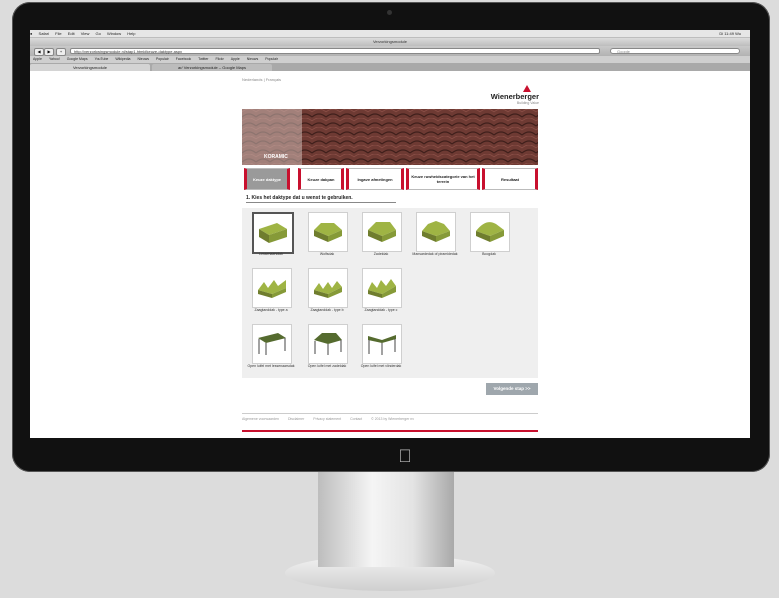  Describe the element at coordinates (512, 389) in the screenshot. I see `next-step-button: Volgende stap >>` at that location.